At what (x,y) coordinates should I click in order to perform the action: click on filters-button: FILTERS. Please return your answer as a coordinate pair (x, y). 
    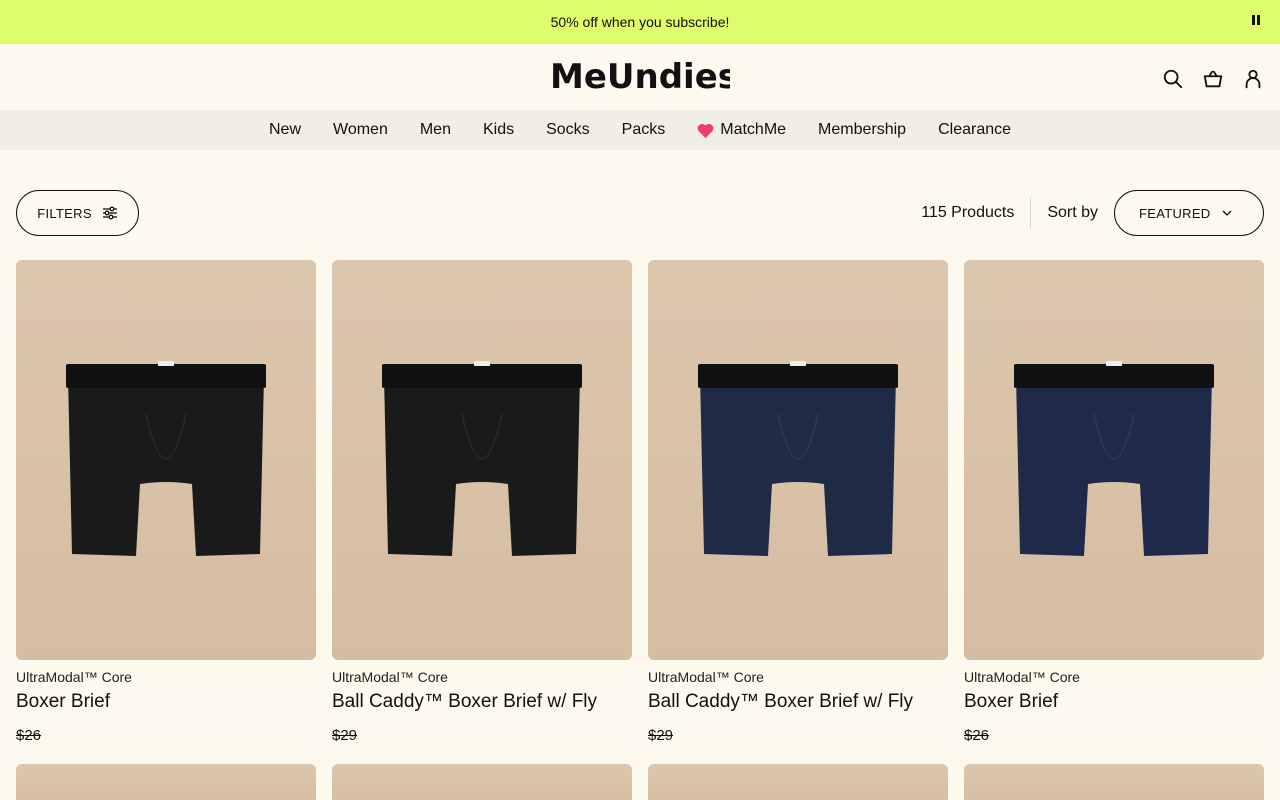
    Looking at the image, I should click on (77, 213).